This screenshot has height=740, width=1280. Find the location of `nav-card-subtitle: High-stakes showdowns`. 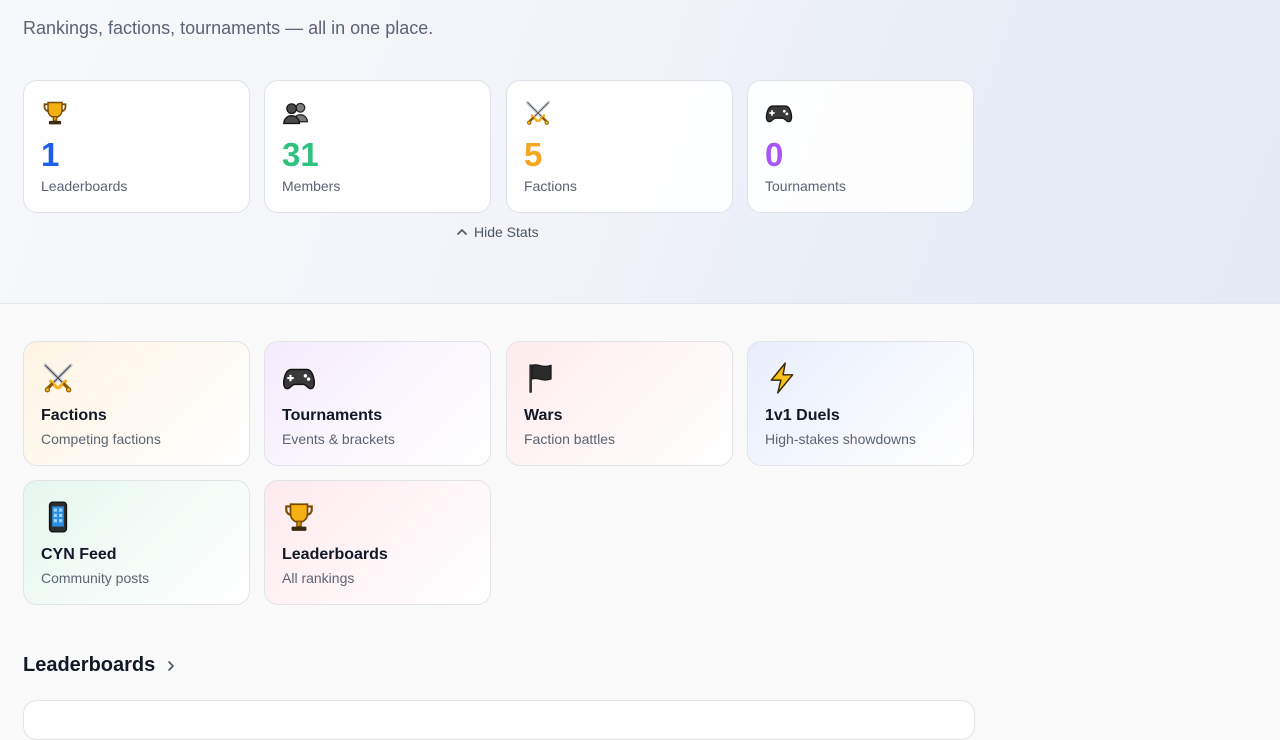

nav-card-subtitle: High-stakes showdowns is located at coordinates (840, 439).